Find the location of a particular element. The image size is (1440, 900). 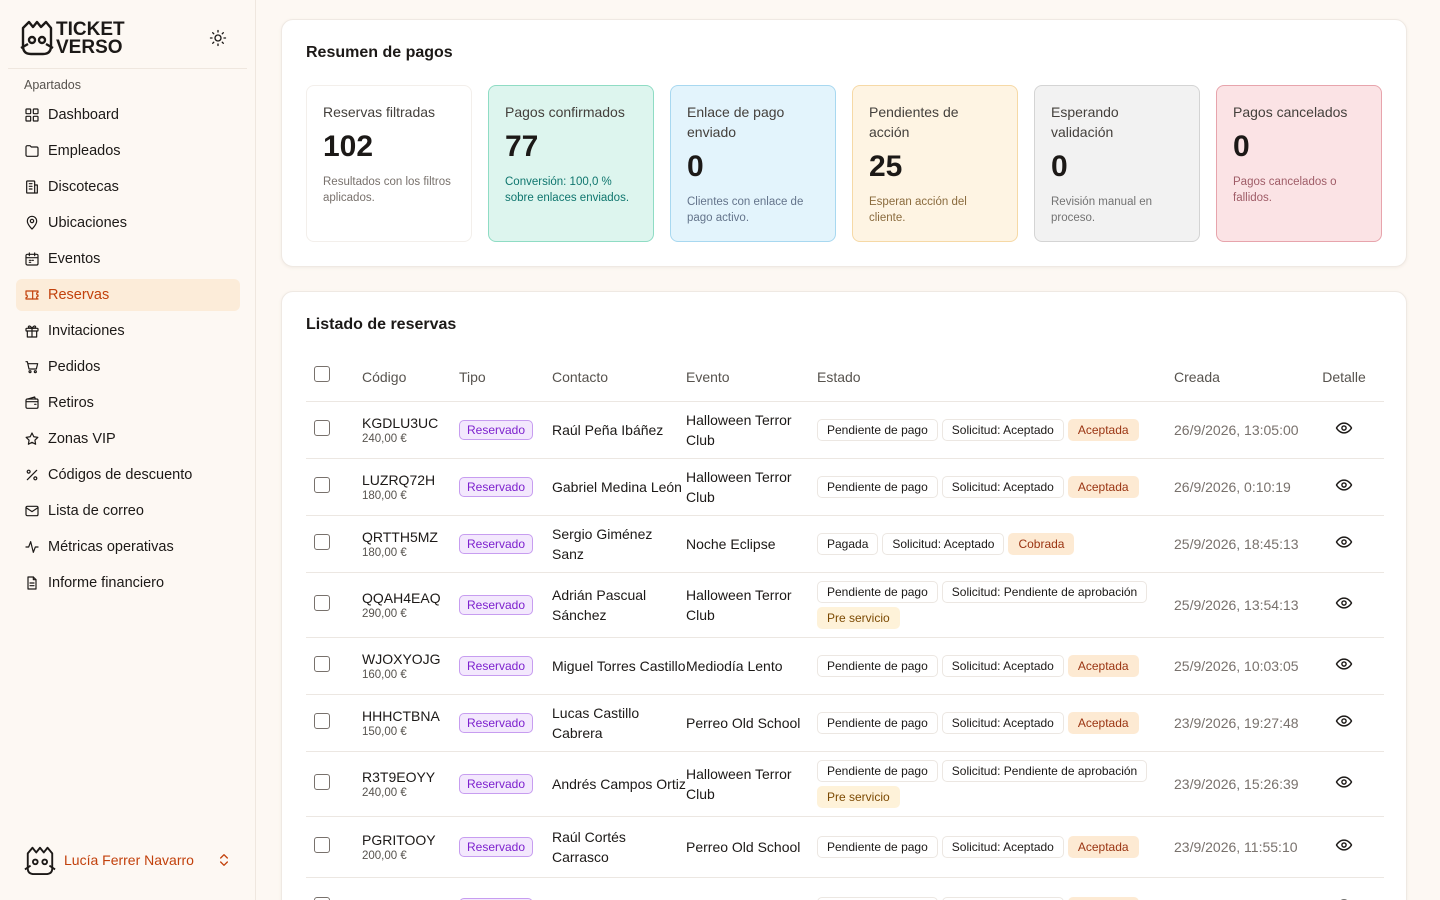

sidebar-item-zonas-vip: Zonas VIP is located at coordinates (128, 439).